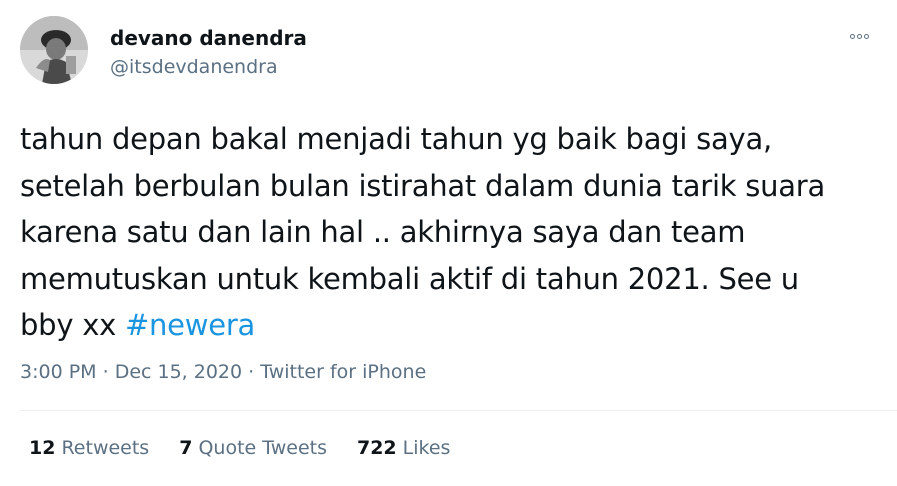 The image size is (897, 486). Describe the element at coordinates (58, 372) in the screenshot. I see `tweet-time: 3:00 PM` at that location.